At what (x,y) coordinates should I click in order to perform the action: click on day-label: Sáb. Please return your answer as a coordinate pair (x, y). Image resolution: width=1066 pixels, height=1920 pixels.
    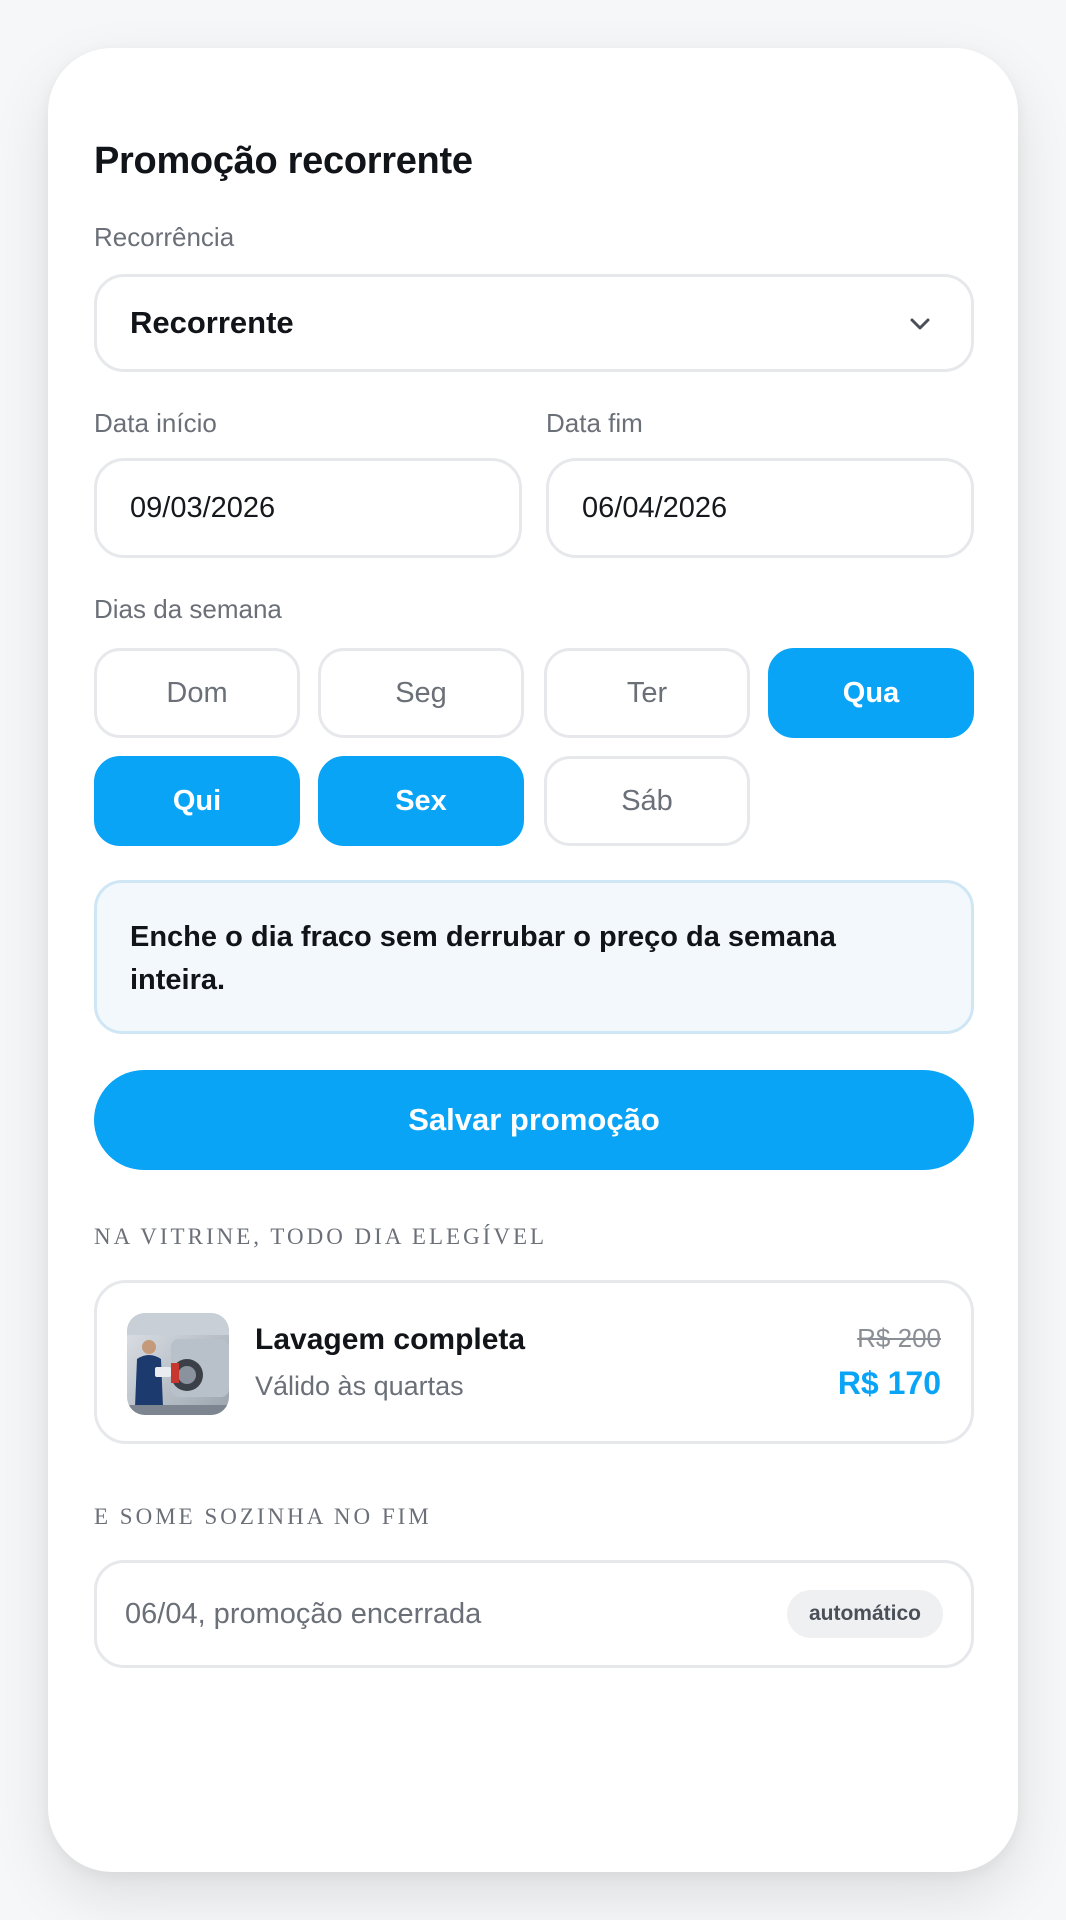
    Looking at the image, I should click on (647, 800).